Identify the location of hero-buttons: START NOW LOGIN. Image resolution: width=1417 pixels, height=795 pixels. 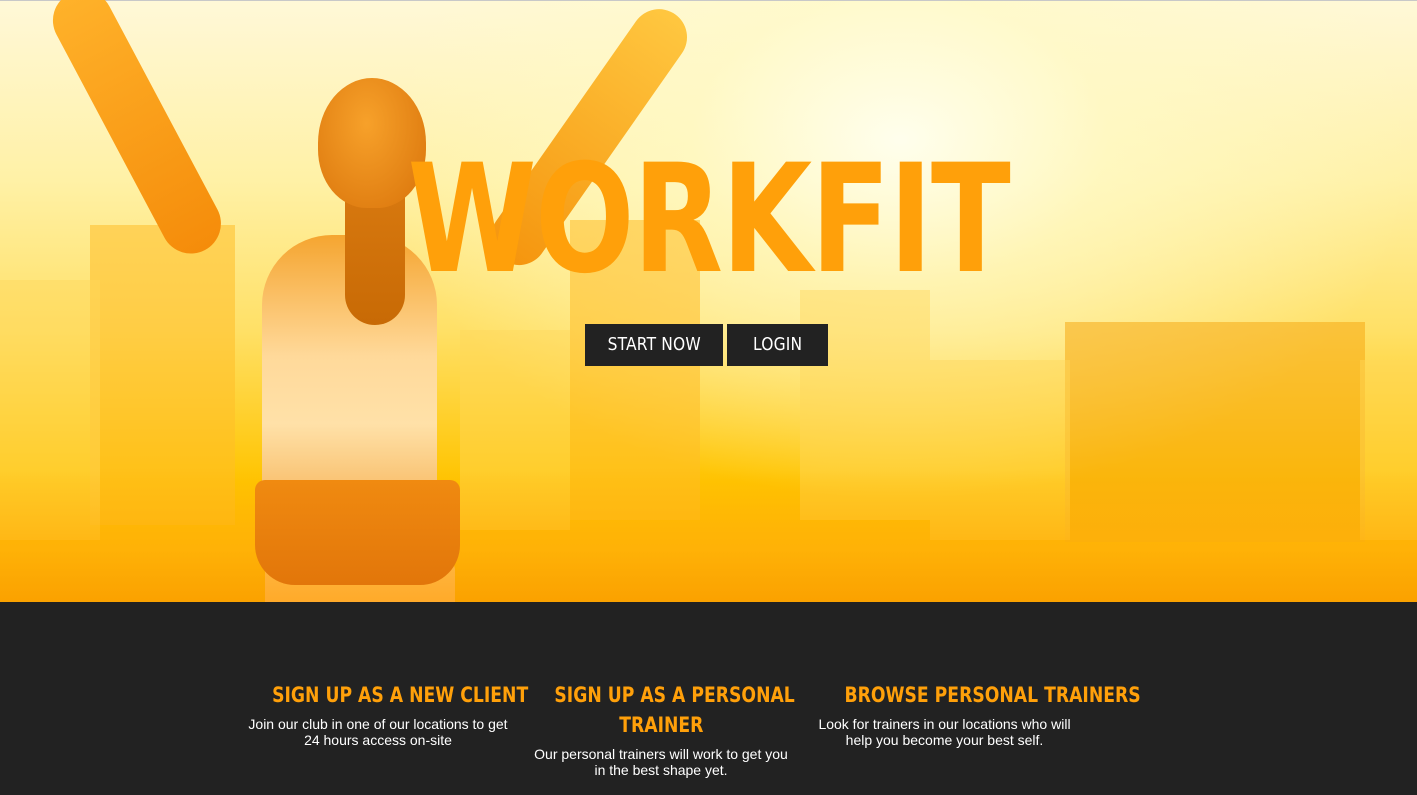
(706, 345).